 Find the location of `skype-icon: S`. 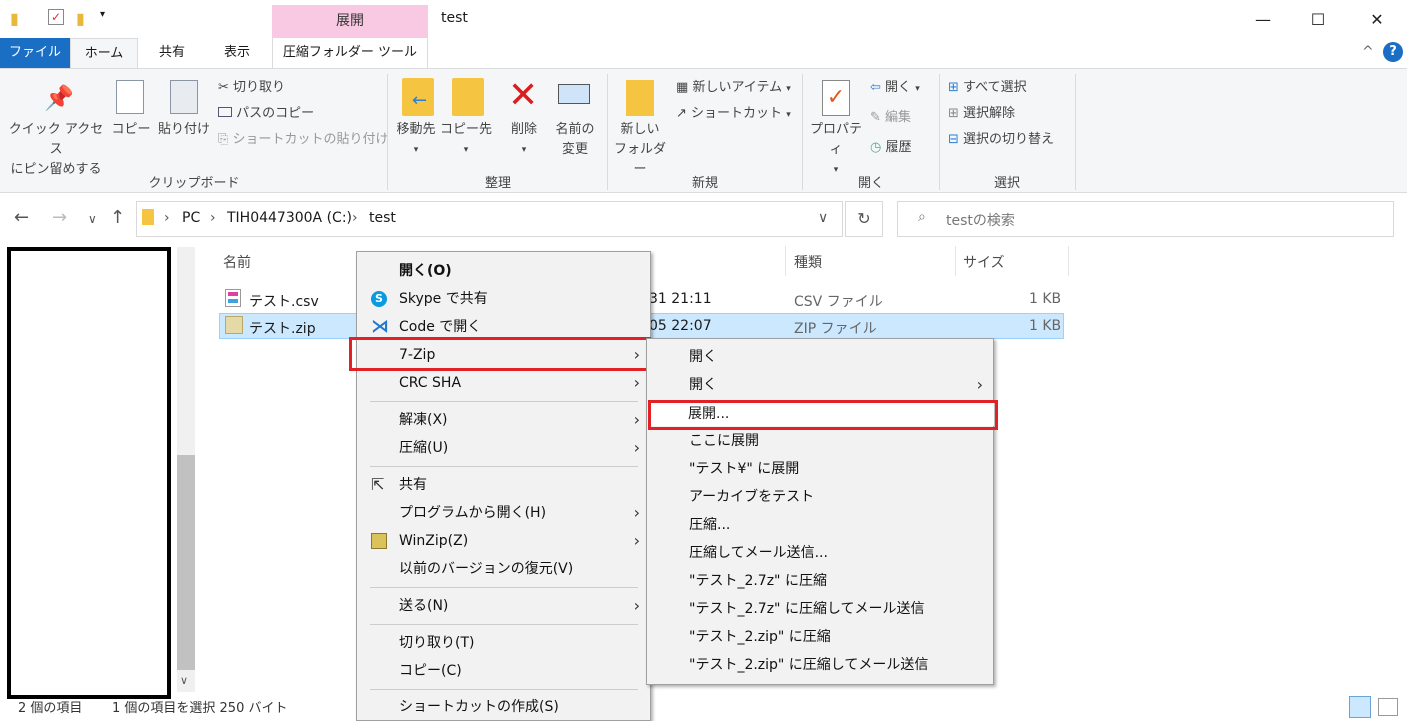

skype-icon: S is located at coordinates (379, 299).